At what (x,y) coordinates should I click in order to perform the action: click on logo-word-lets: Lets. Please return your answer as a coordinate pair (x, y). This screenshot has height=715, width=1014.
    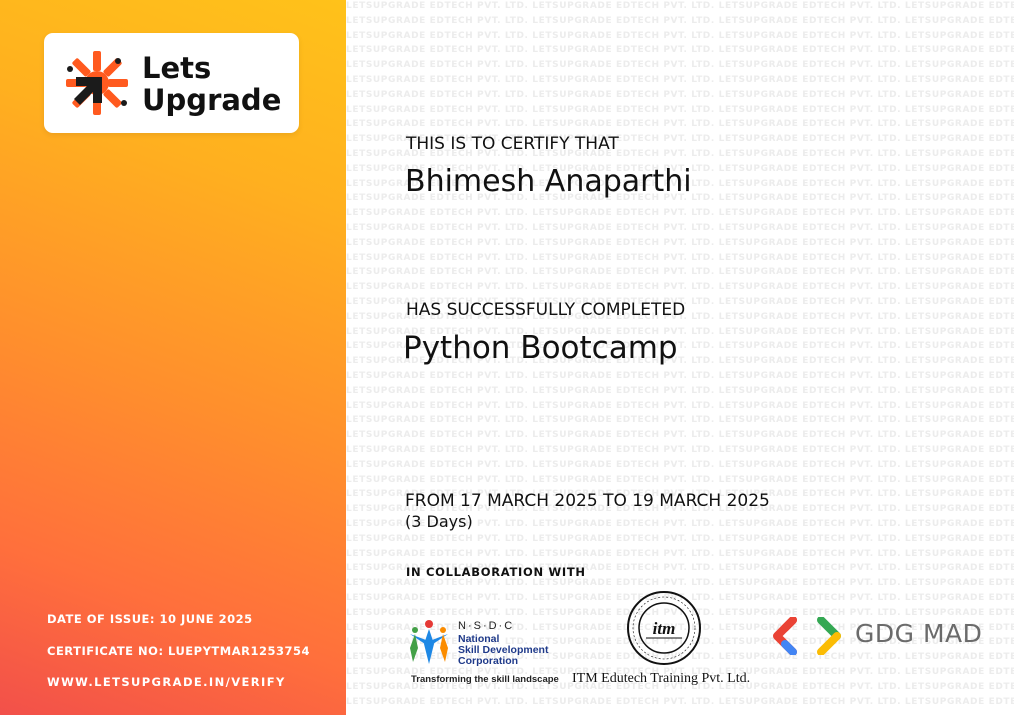
    Looking at the image, I should click on (177, 68).